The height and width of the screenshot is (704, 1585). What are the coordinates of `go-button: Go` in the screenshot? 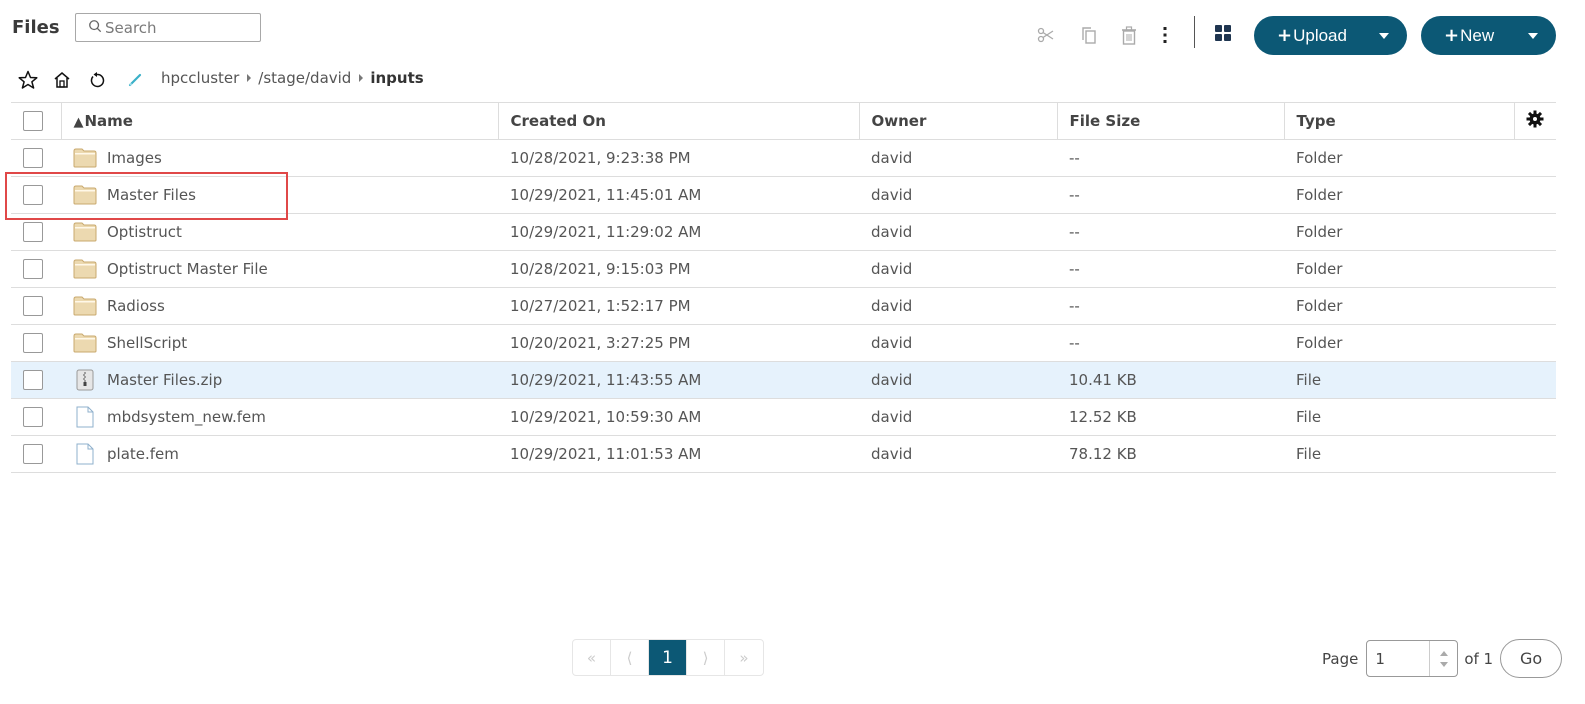 It's located at (1531, 658).